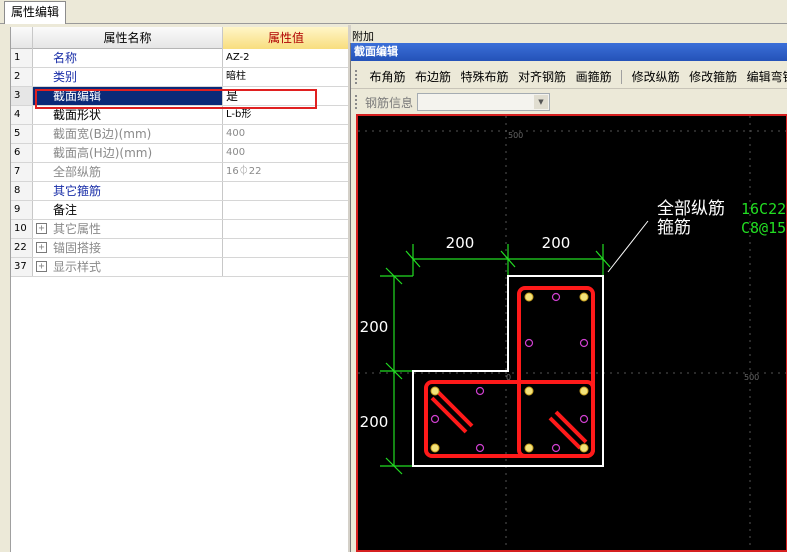 This screenshot has height=552, width=787. What do you see at coordinates (569, 102) in the screenshot?
I see `rebar-info-toolbar: 钢筋信息 ▼` at bounding box center [569, 102].